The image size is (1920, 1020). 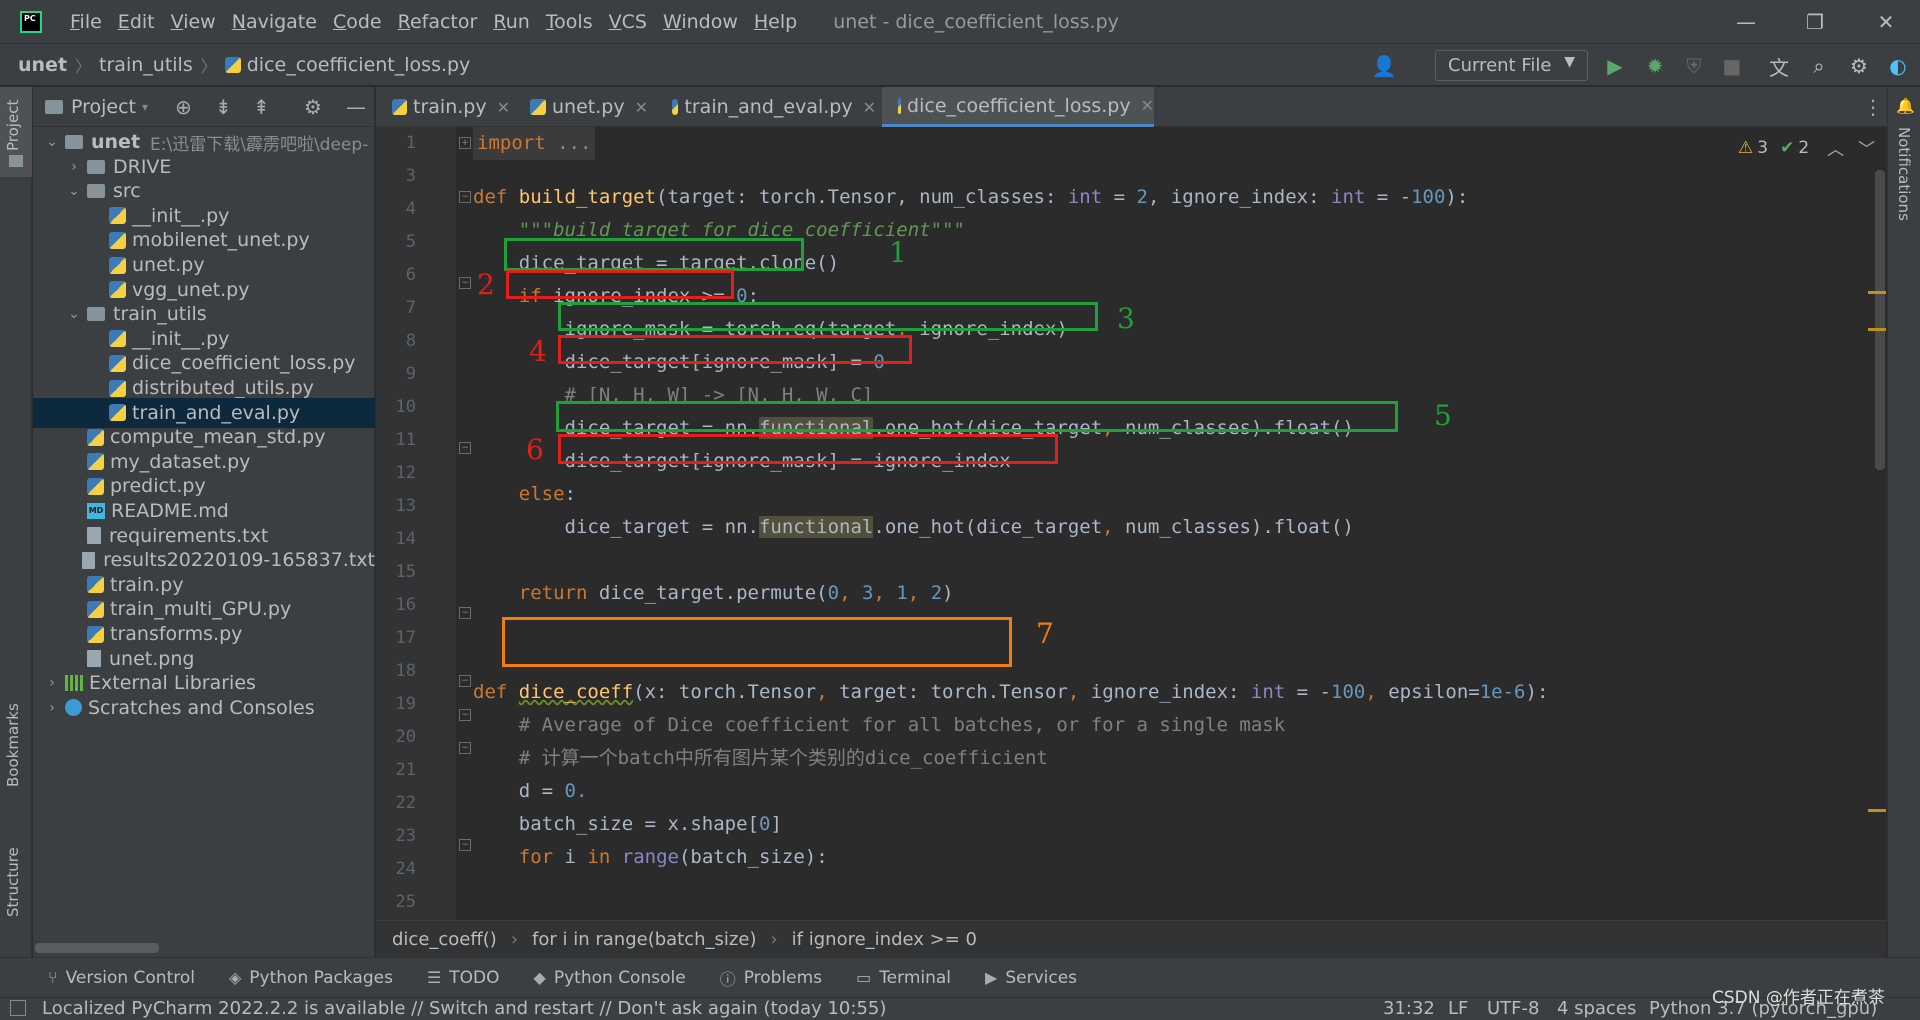 I want to click on breadcrumb-project: unet, so click(x=42, y=65).